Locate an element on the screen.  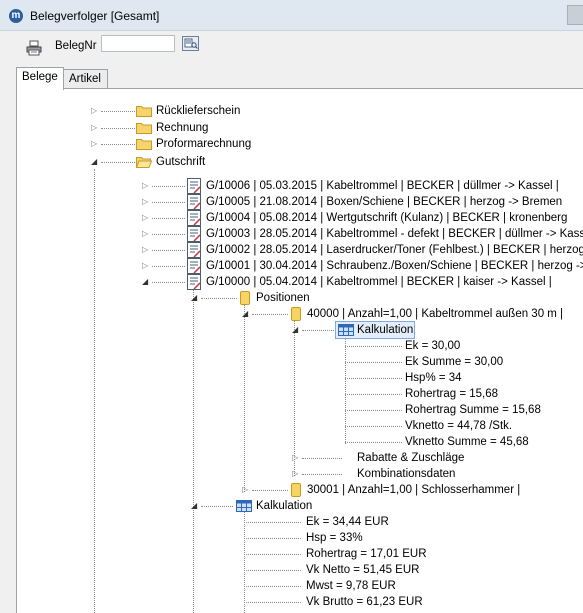
value-label: Hsp% = 34 is located at coordinates (433, 378).